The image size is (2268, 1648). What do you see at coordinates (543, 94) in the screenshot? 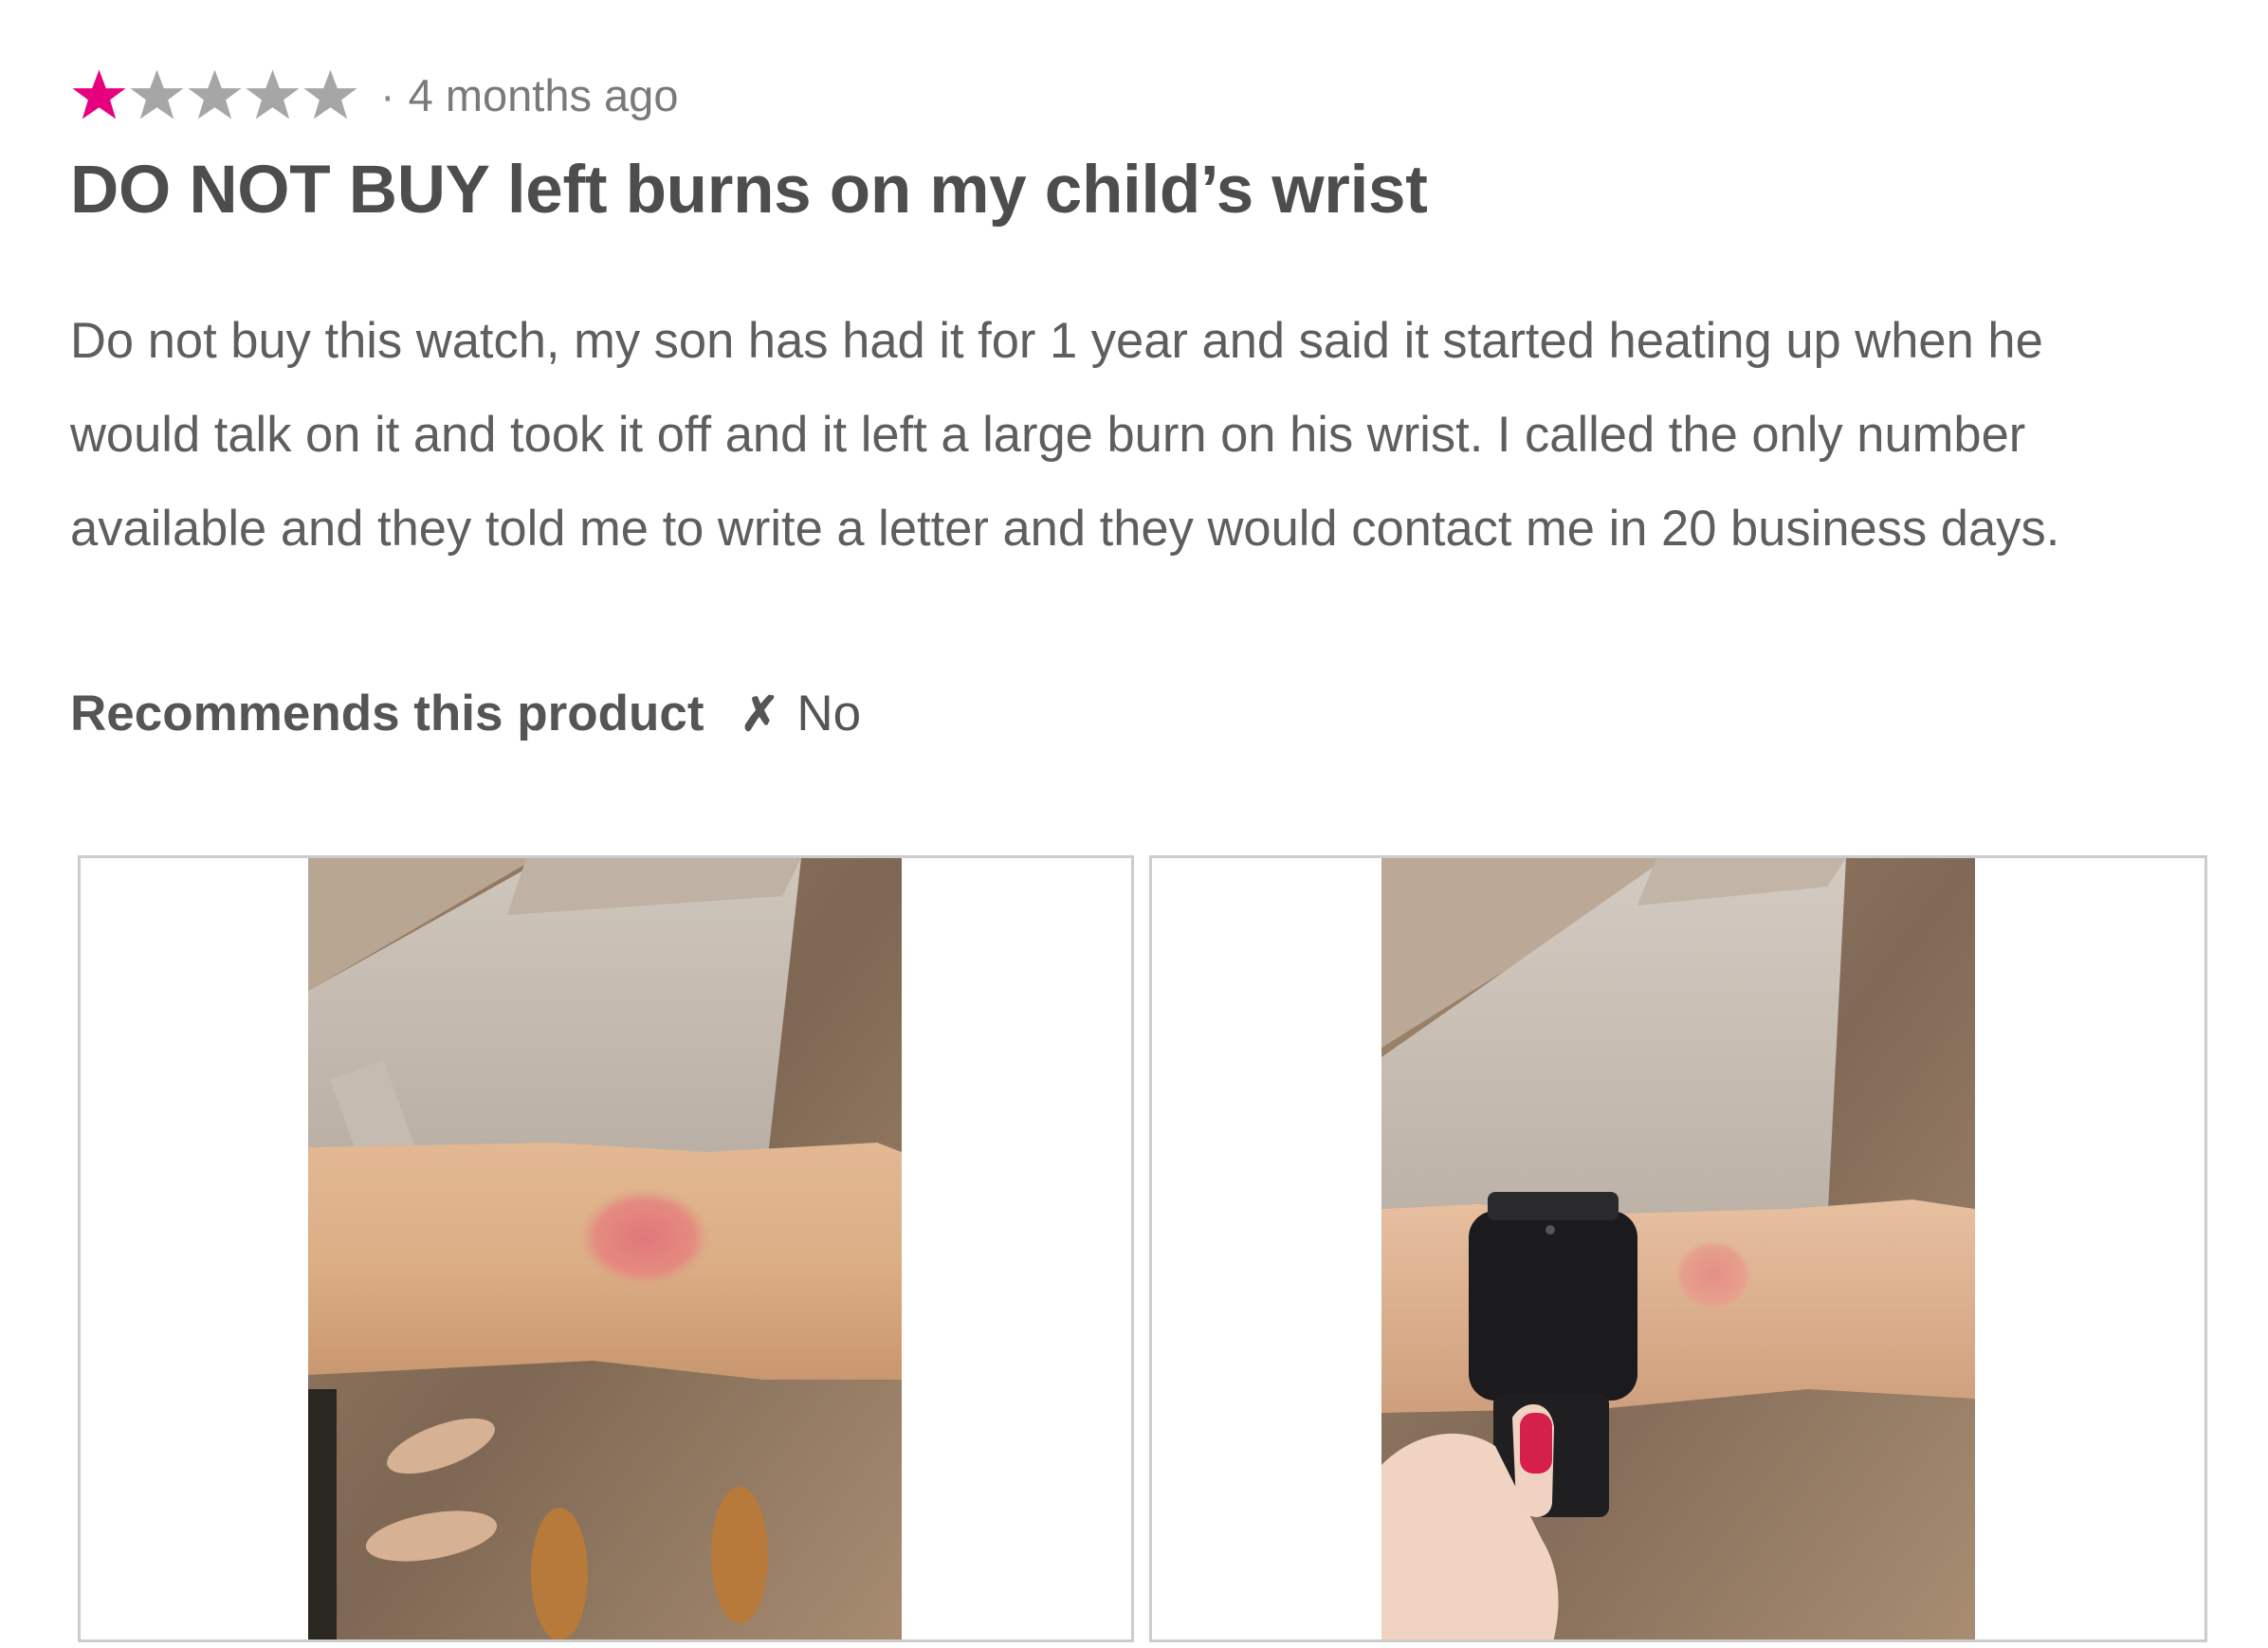
I see `review-date: 4 months ago` at bounding box center [543, 94].